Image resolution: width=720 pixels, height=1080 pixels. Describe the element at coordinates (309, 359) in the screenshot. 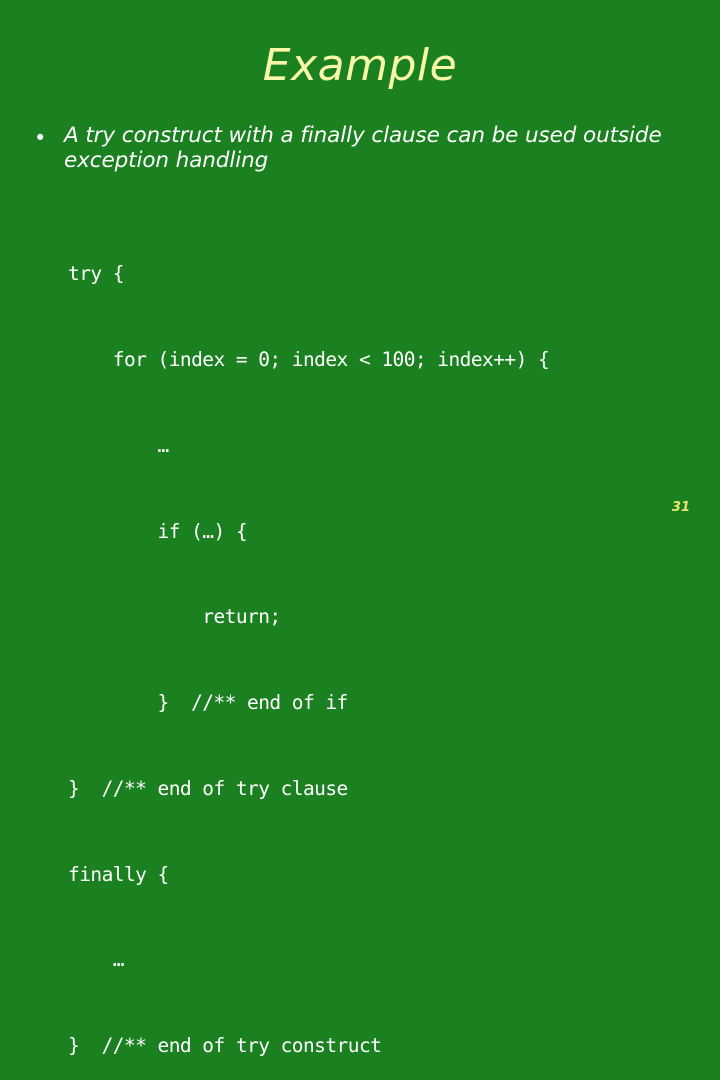

I see `code-line: for (index = 0; index < 100; index++) {` at that location.